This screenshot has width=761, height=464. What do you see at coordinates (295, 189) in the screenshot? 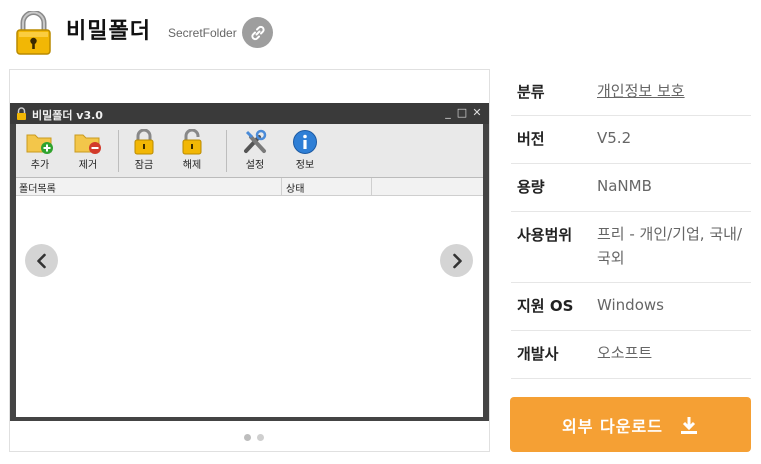
I see `column-header: 상태` at bounding box center [295, 189].